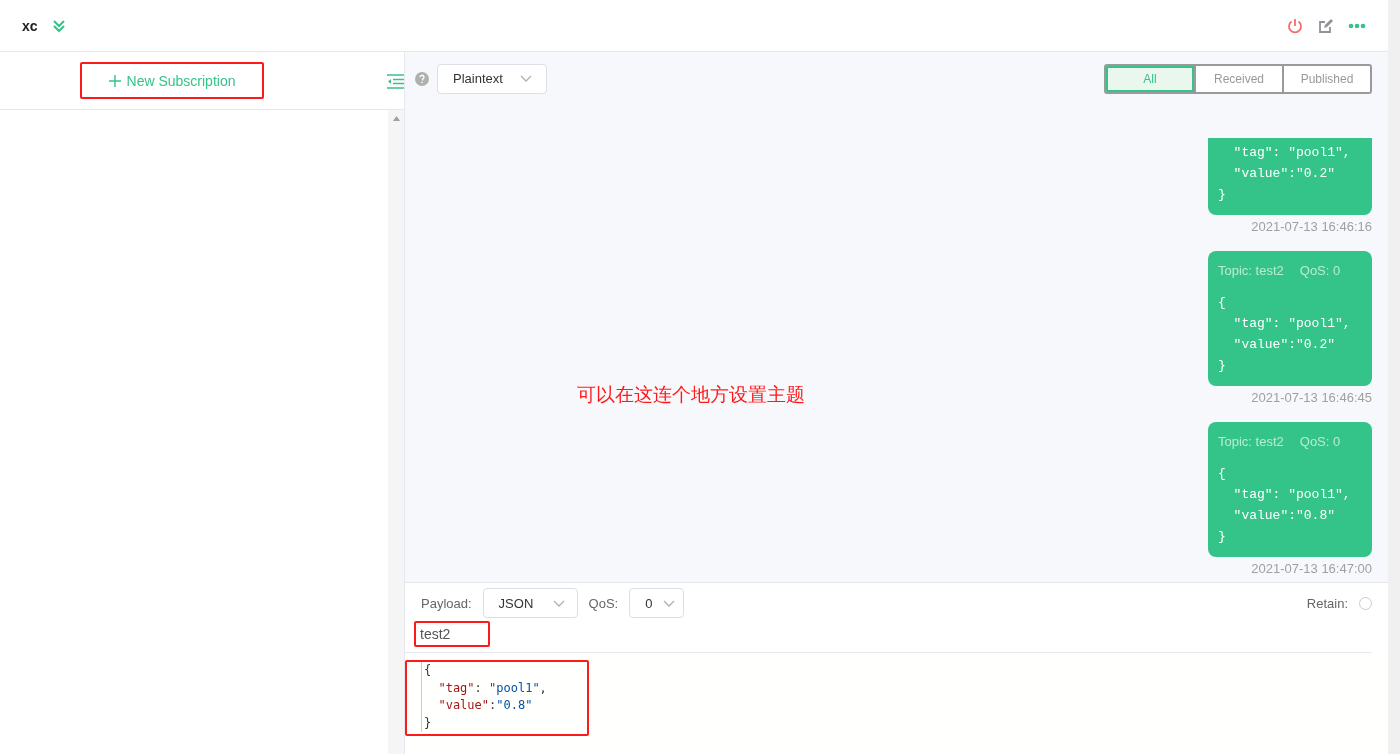  Describe the element at coordinates (1365, 603) in the screenshot. I see `retain-radio` at that location.